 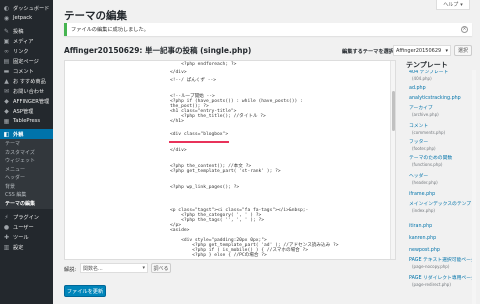 What do you see at coordinates (425, 182) in the screenshot?
I see `template-filename: (header.php)` at bounding box center [425, 182].